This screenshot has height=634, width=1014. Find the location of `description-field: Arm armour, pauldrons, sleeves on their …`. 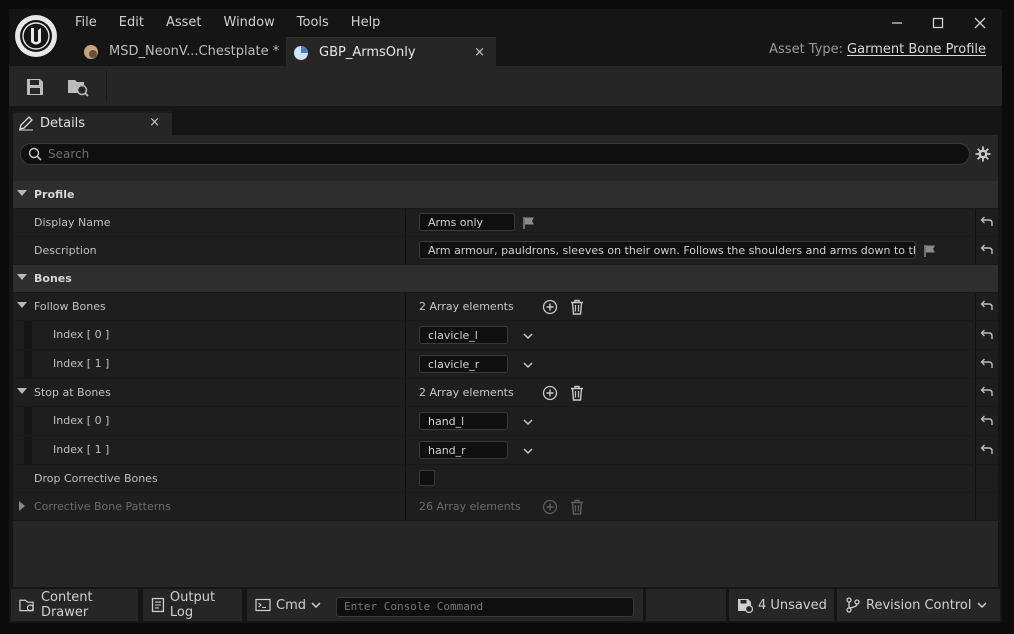

description-field: Arm armour, pauldrons, sleeves on their … is located at coordinates (667, 250).